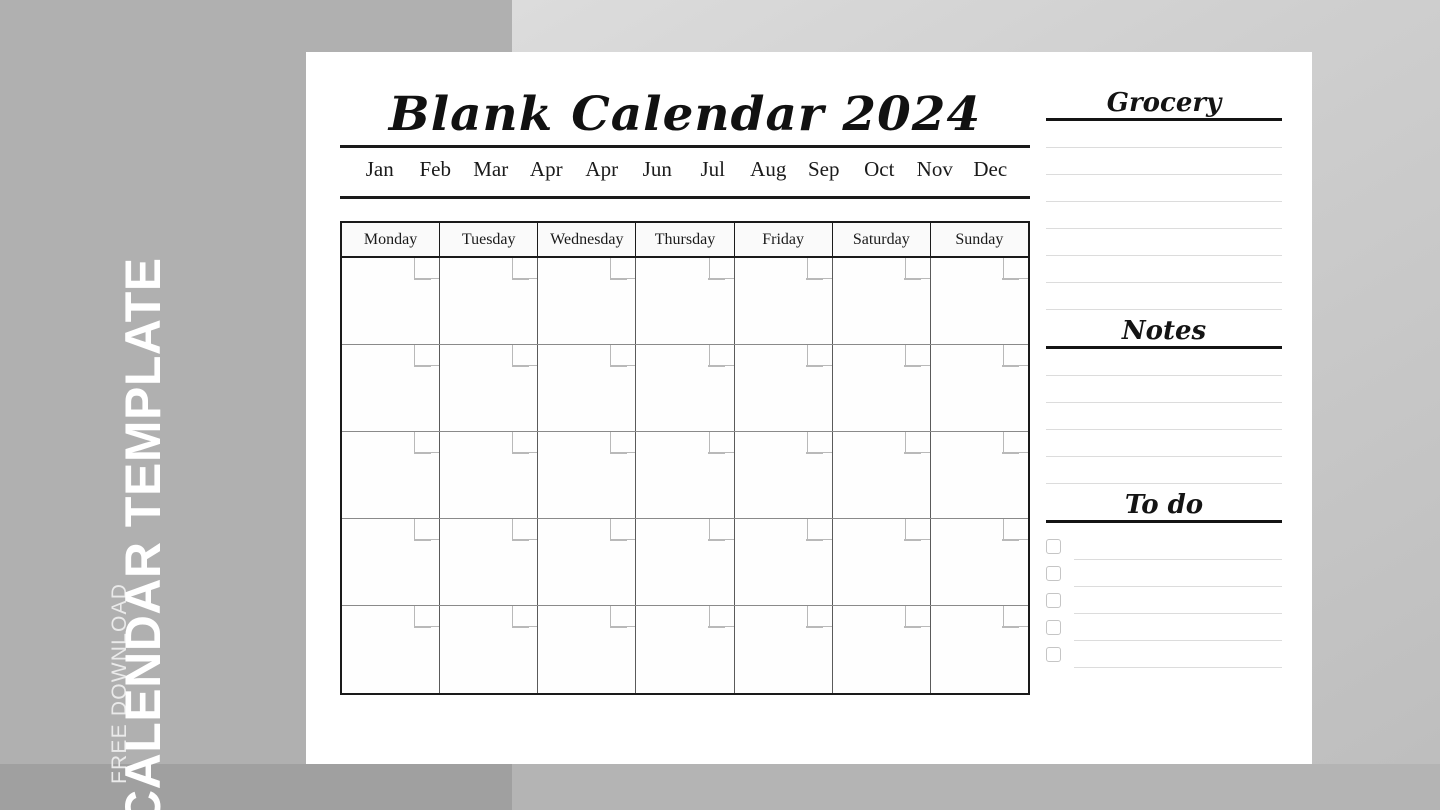 The image size is (1440, 810). Describe the element at coordinates (658, 169) in the screenshot. I see `month-5: Jun` at that location.